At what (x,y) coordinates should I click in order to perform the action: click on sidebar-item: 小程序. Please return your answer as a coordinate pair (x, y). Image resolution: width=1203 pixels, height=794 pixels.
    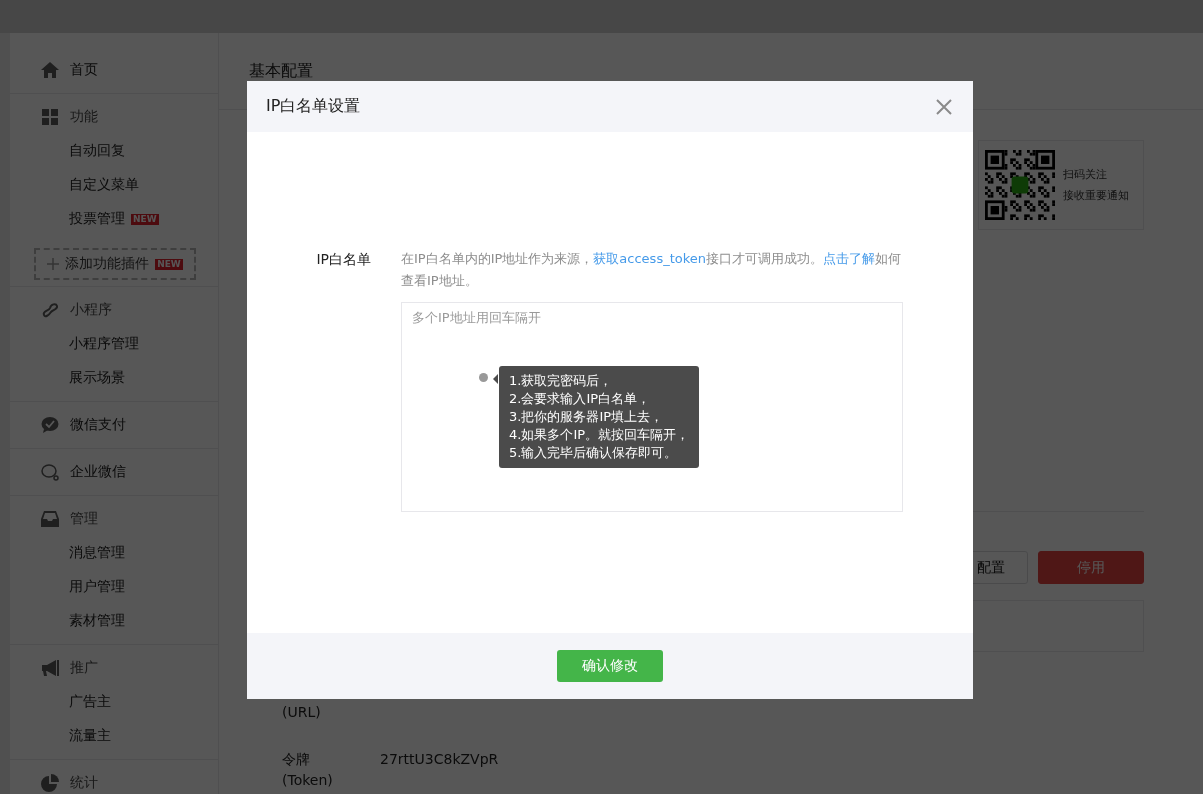
    Looking at the image, I should click on (91, 310).